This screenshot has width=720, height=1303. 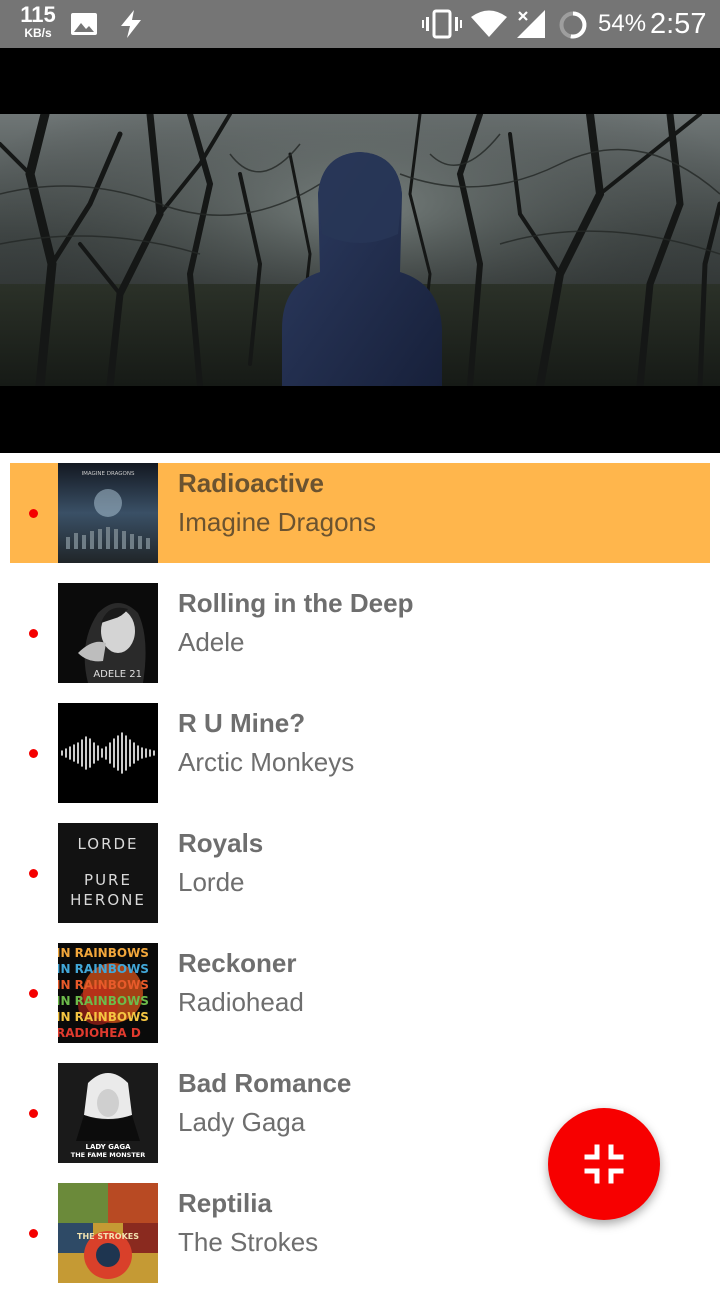 I want to click on signal-icon, so click(x=531, y=26).